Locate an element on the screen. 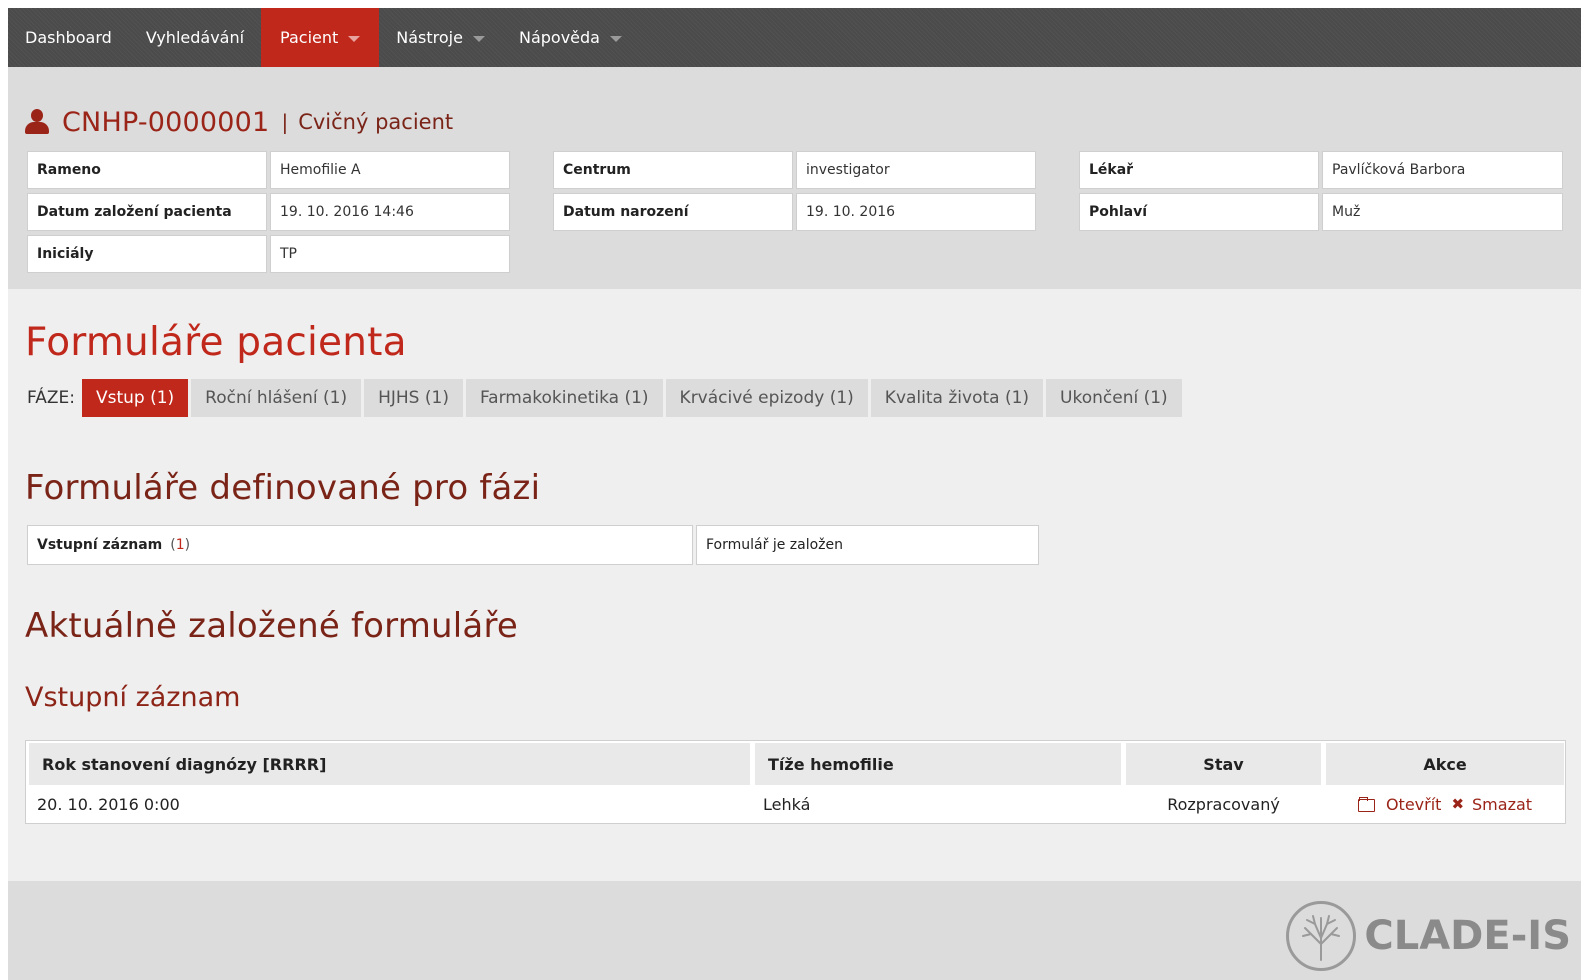 The image size is (1581, 980). logo-text: CLADE-IS is located at coordinates (1467, 936).